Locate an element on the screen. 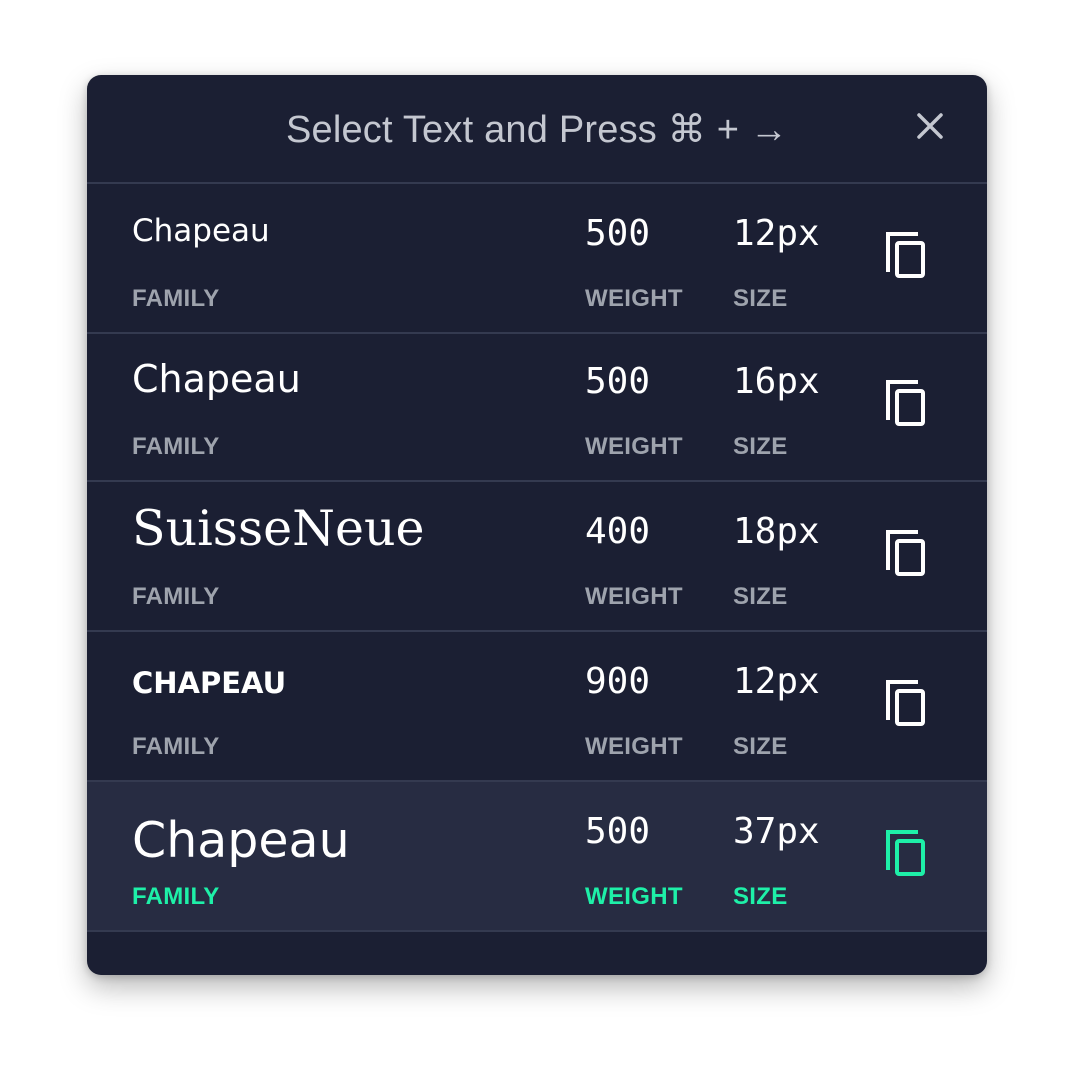 The width and height of the screenshot is (1074, 1074). font-row: SuisseNeue 400 18px FAMILY WEIGHT SIZE is located at coordinates (537, 557).